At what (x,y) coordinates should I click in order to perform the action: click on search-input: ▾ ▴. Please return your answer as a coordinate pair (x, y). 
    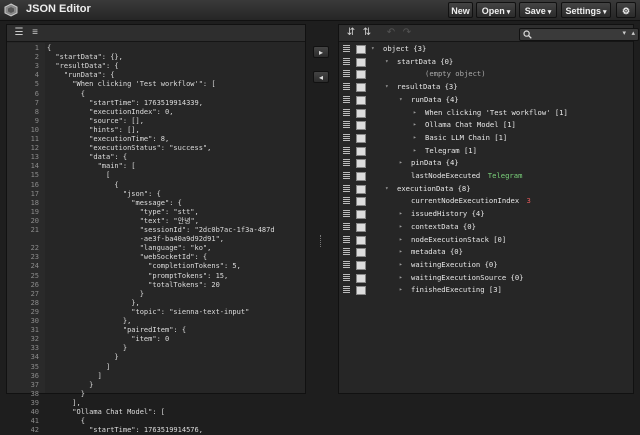
    Looking at the image, I should click on (579, 34).